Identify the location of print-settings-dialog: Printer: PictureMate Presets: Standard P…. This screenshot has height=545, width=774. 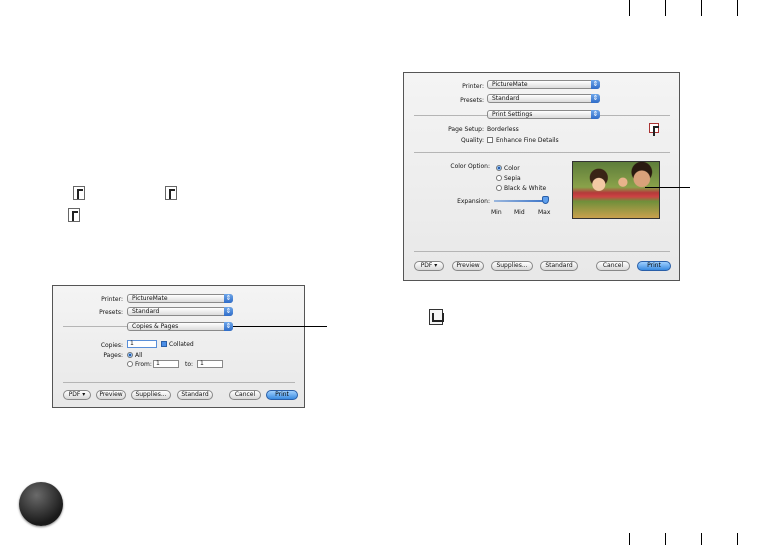
(541, 176).